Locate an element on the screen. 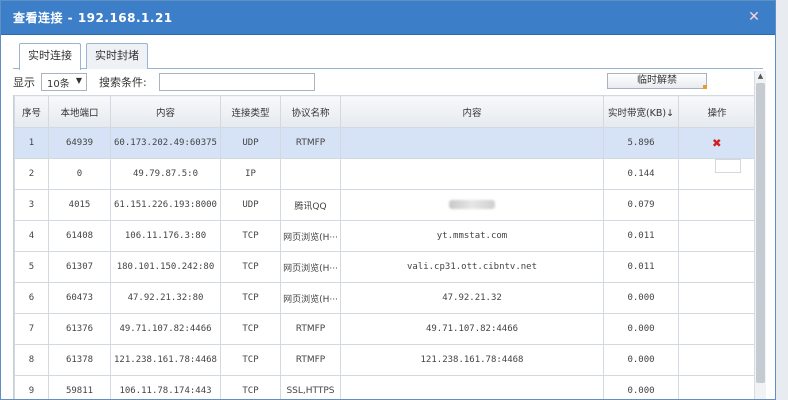 The width and height of the screenshot is (788, 400). popup-fragment is located at coordinates (728, 166).